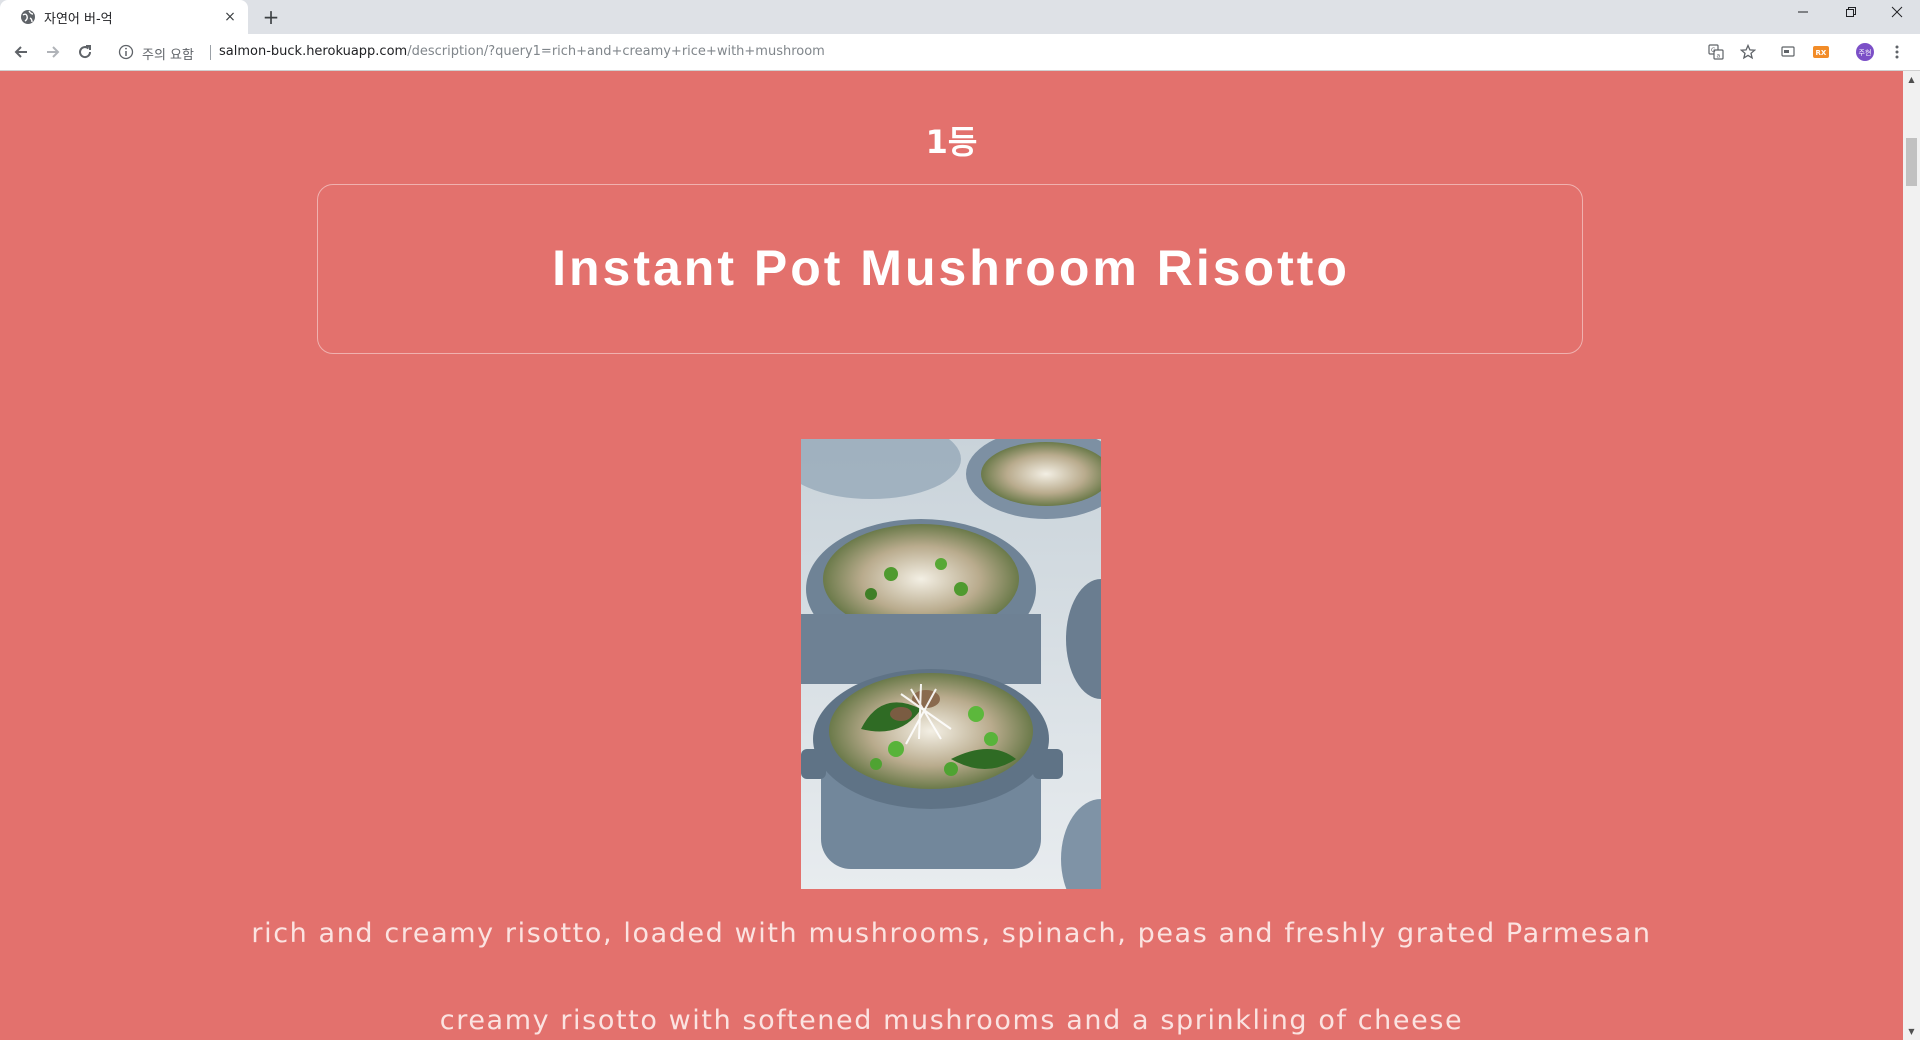 This screenshot has width=1920, height=1040. I want to click on minimize-icon, so click(1803, 12).